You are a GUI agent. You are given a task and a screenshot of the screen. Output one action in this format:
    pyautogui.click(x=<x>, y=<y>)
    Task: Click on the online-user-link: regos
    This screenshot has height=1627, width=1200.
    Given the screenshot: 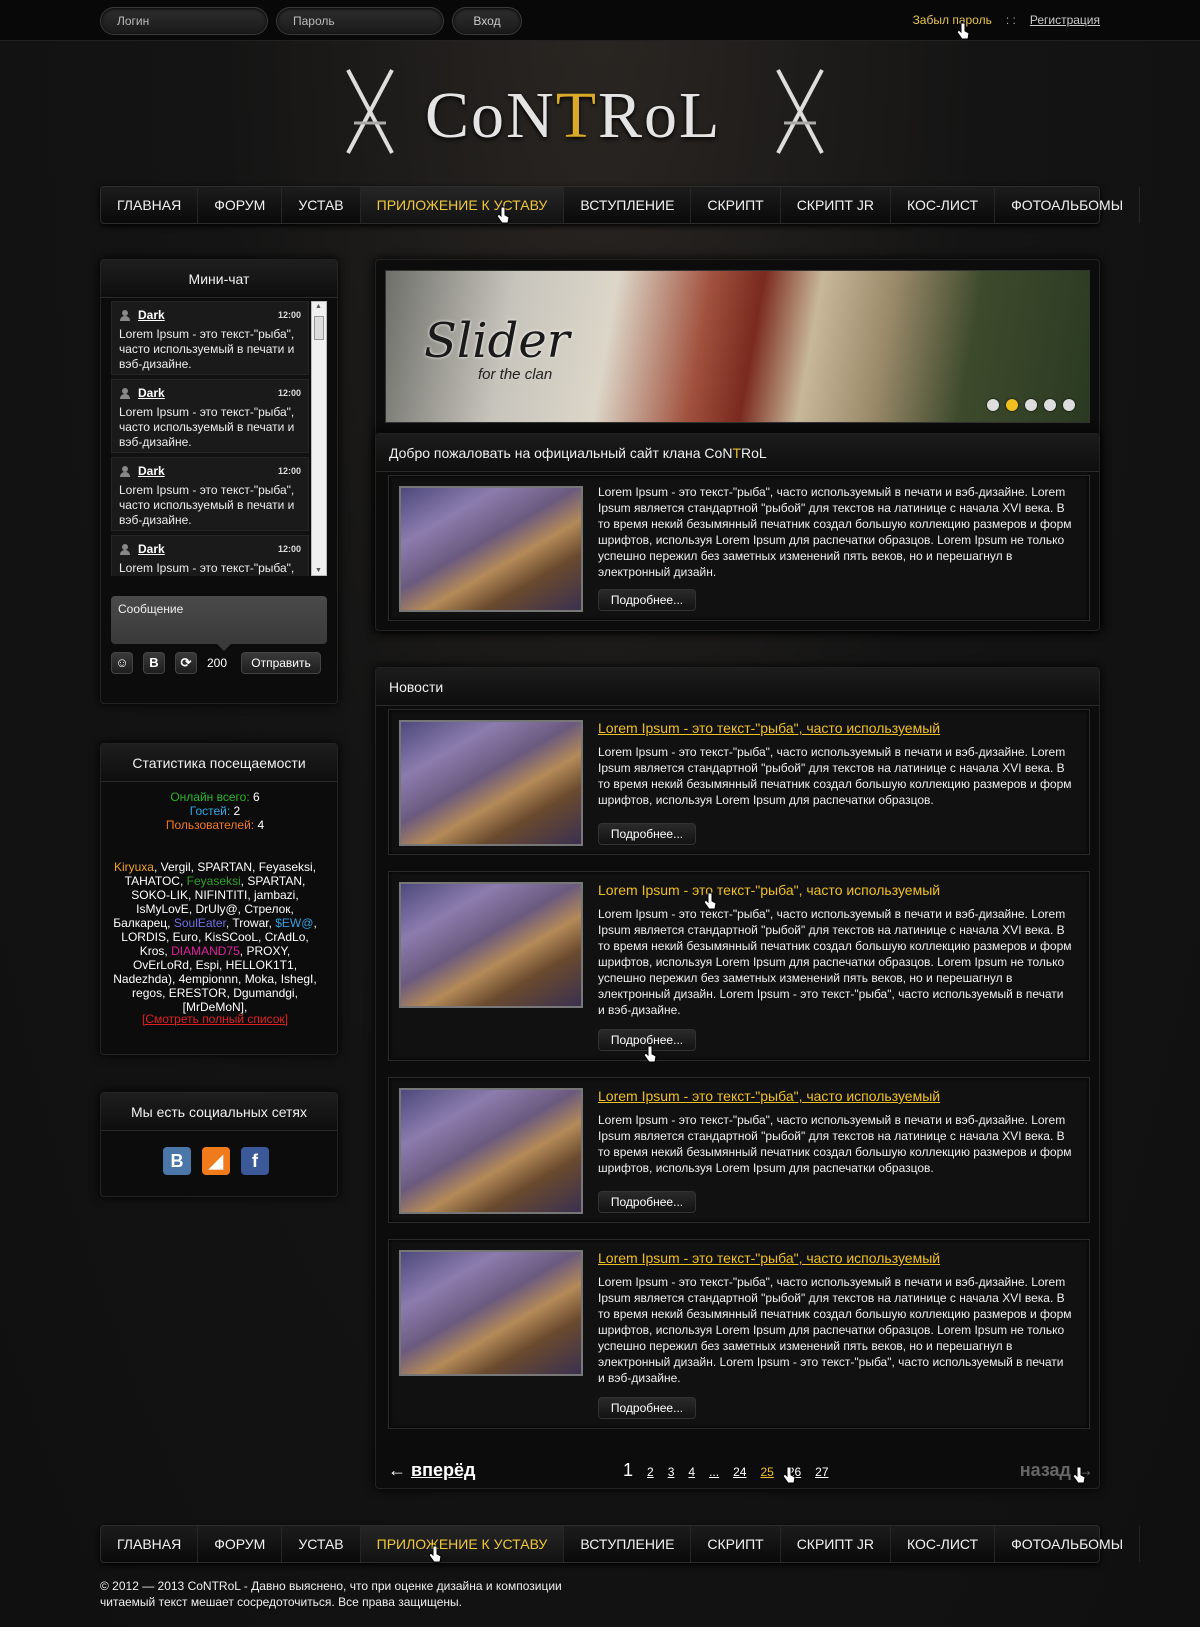 What is the action you would take?
    pyautogui.click(x=147, y=993)
    